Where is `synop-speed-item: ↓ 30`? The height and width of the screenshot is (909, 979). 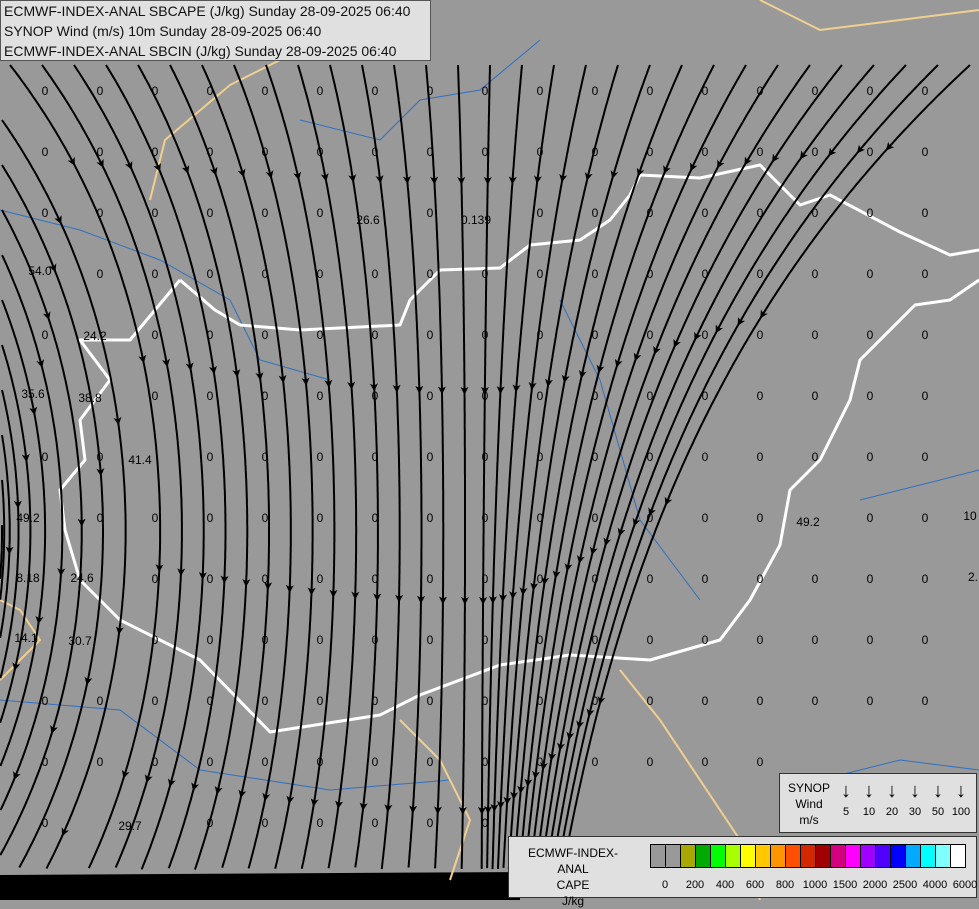
synop-speed-item: ↓ 30 is located at coordinates (915, 799).